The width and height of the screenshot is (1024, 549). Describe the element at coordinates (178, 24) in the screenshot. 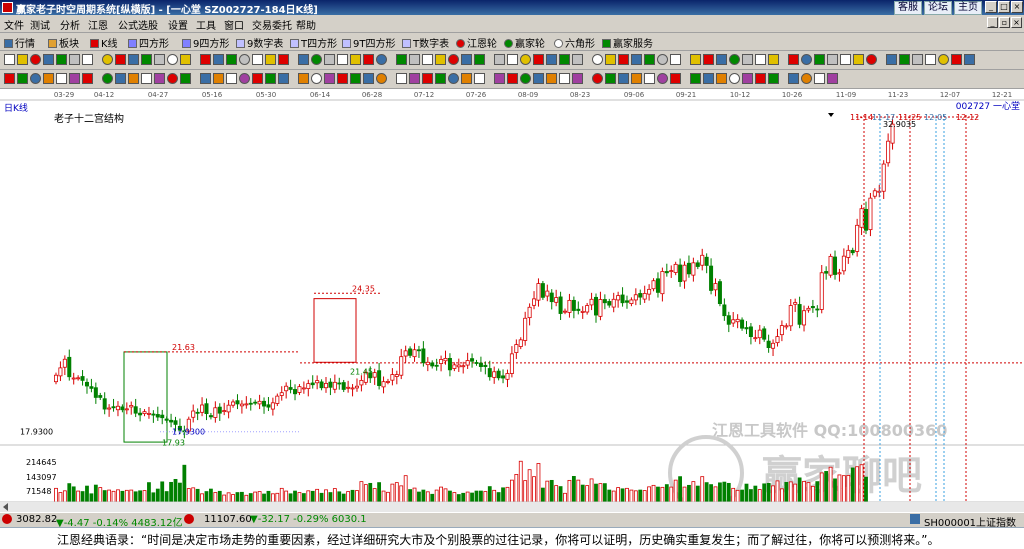

I see `menu-settings: 设置` at that location.